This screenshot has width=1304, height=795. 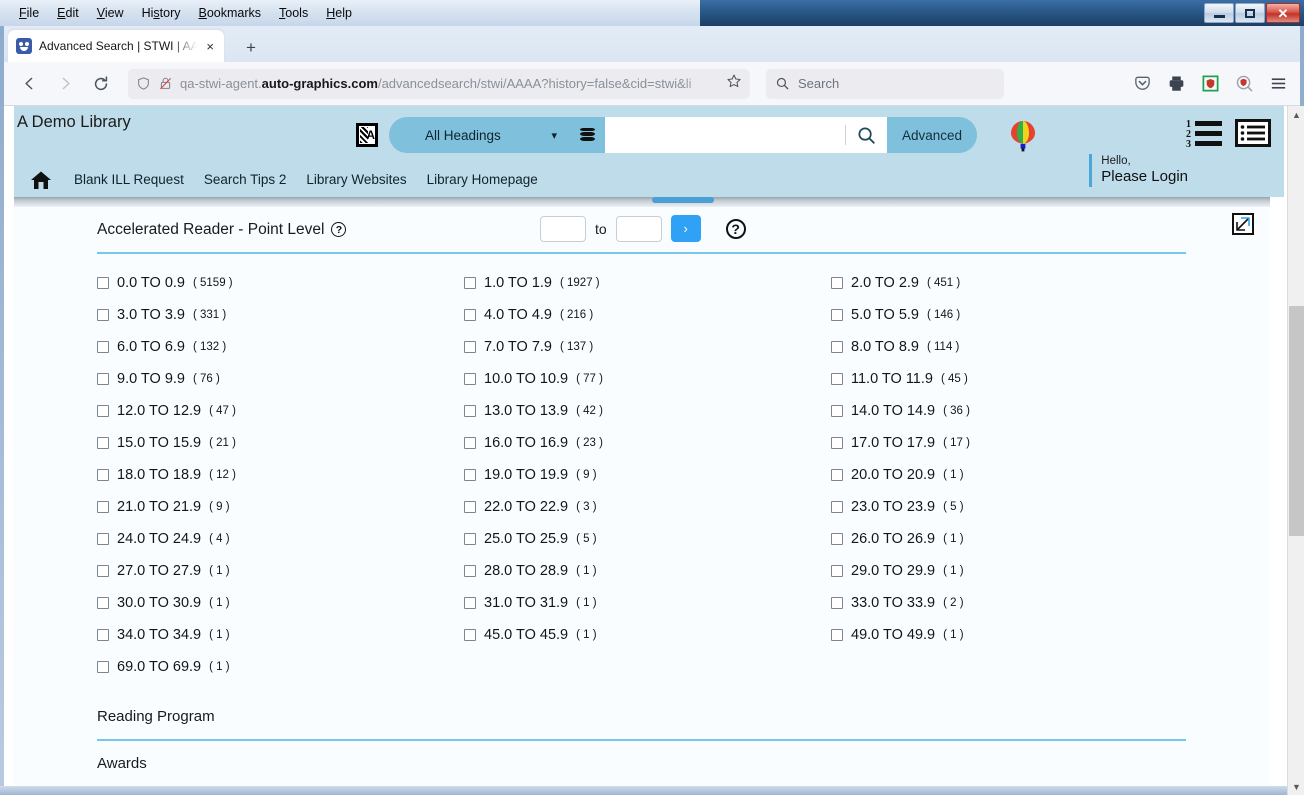 What do you see at coordinates (293, 13) in the screenshot?
I see `menu-tools: Tools` at bounding box center [293, 13].